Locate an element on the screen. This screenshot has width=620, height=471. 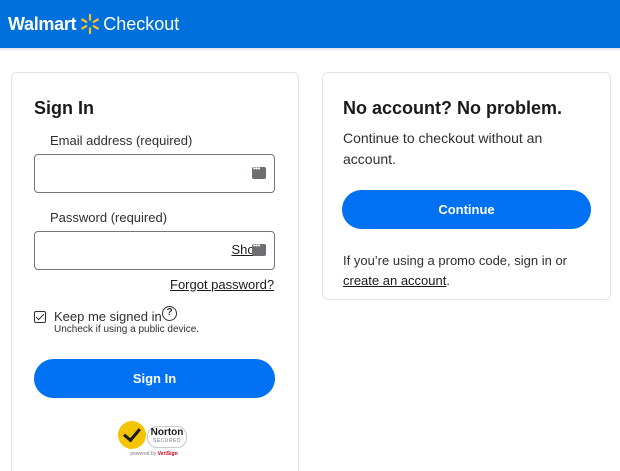
forgot-password-link: Forgot password? is located at coordinates (222, 284).